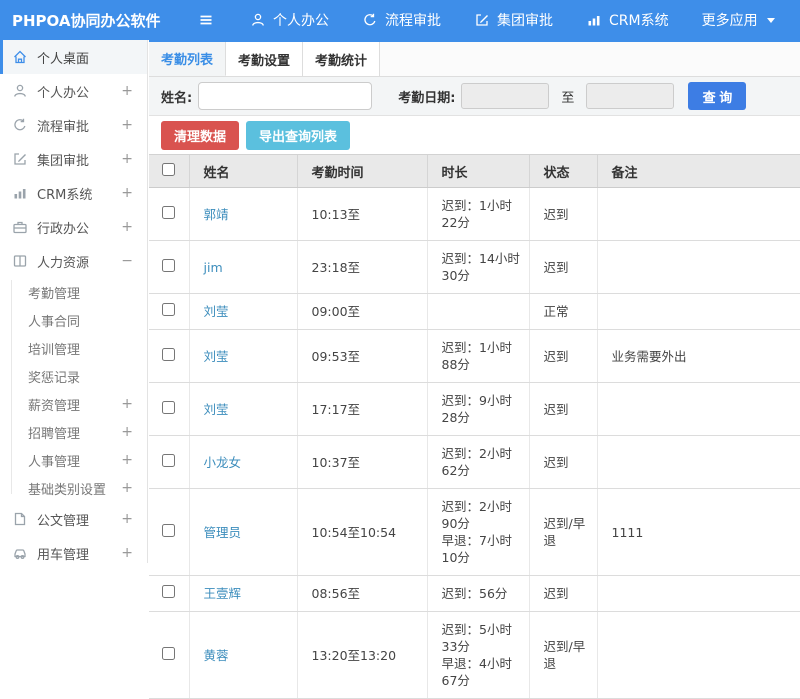  What do you see at coordinates (361, 356) in the screenshot?
I see `attendance-time-cell: 09:53至` at bounding box center [361, 356].